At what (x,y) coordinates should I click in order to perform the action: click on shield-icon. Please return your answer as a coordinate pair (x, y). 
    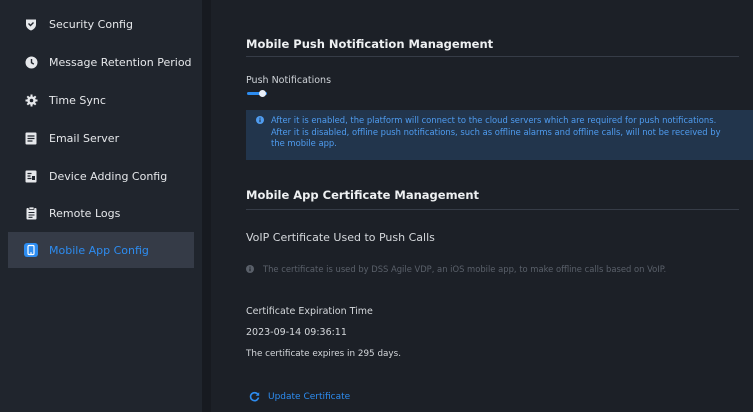
    Looking at the image, I should click on (31, 24).